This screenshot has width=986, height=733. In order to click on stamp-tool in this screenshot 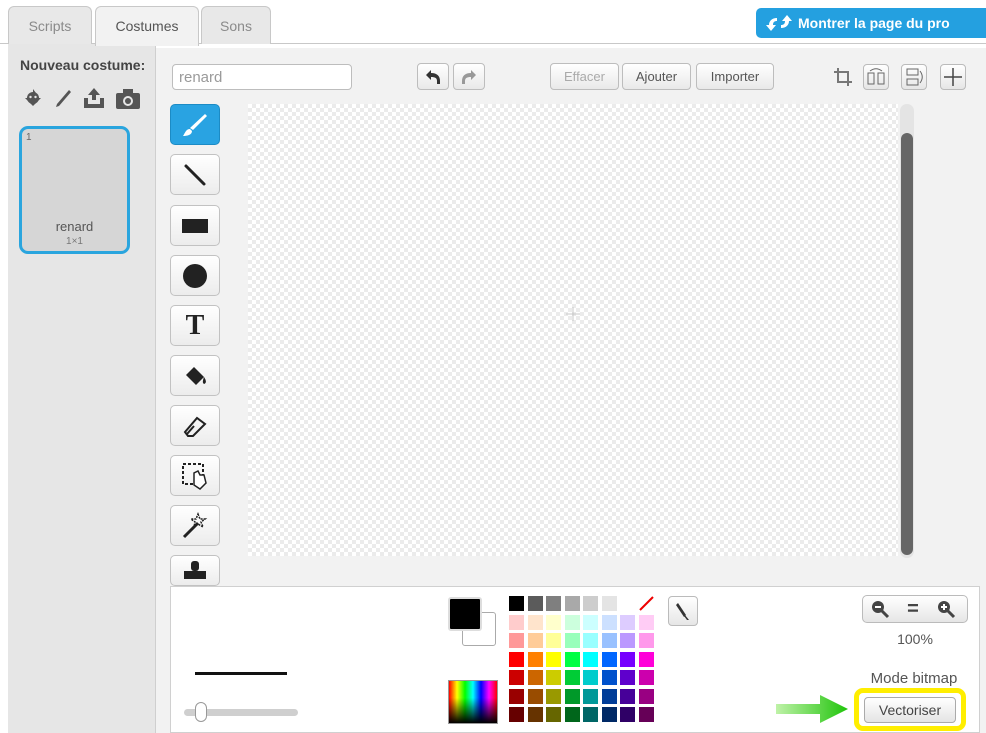, I will do `click(195, 570)`.